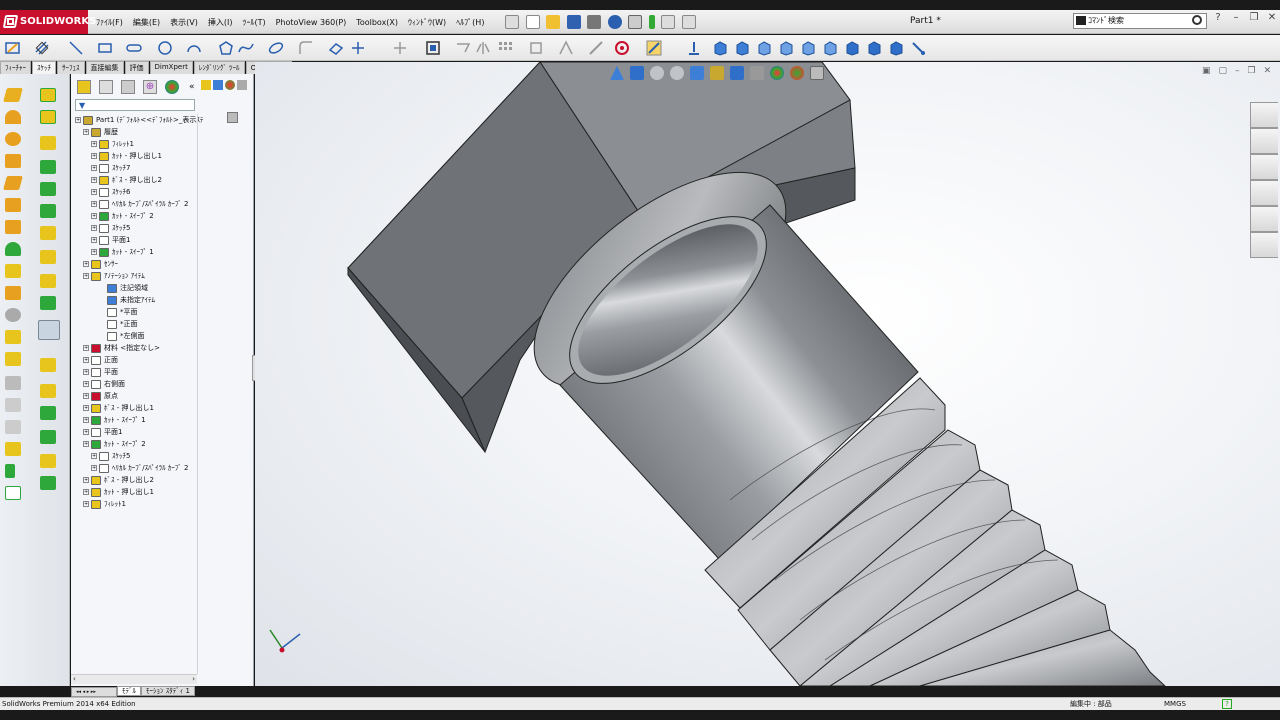  I want to click on composite-curve-icon, so click(48, 437).